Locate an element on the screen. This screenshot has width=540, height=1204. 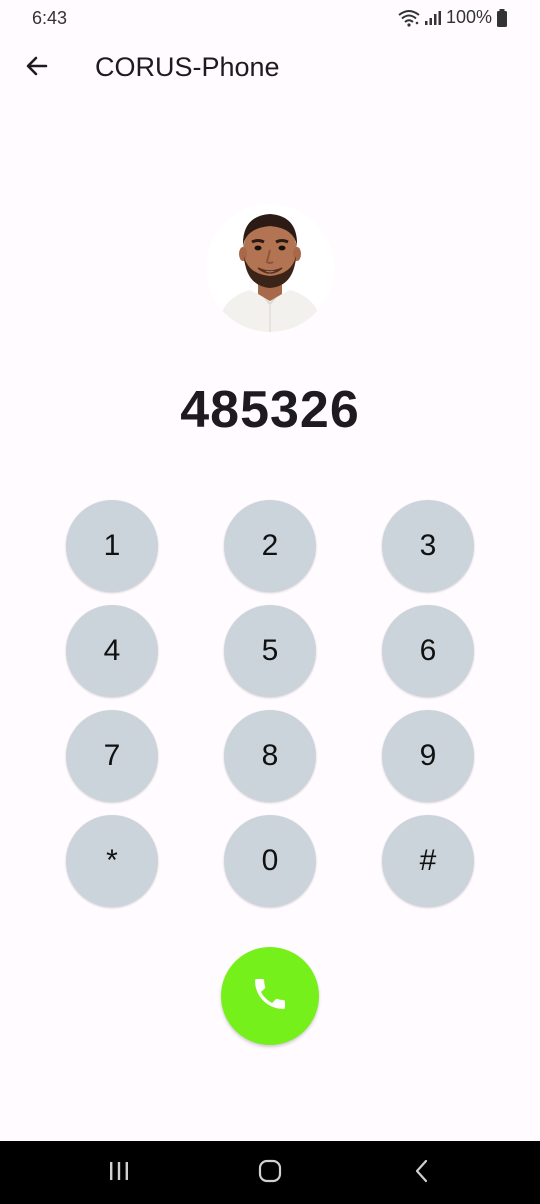
recents-icon is located at coordinates (119, 1173).